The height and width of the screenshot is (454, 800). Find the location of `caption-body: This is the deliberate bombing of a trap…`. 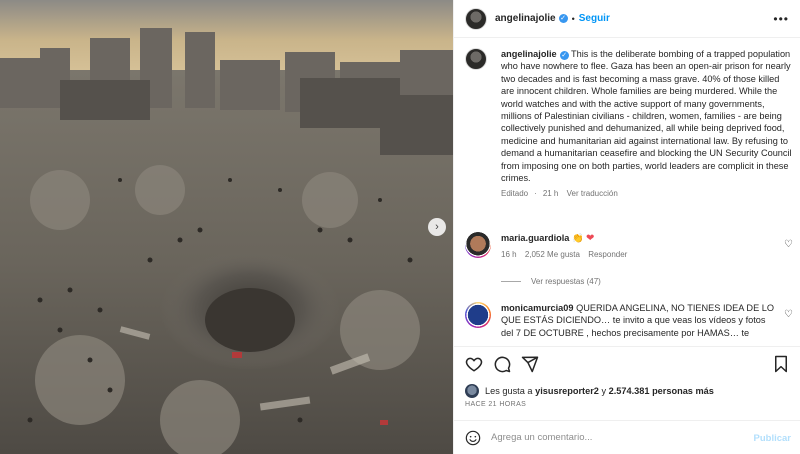

caption-body: This is the deliberate bombing of a trap… is located at coordinates (646, 116).